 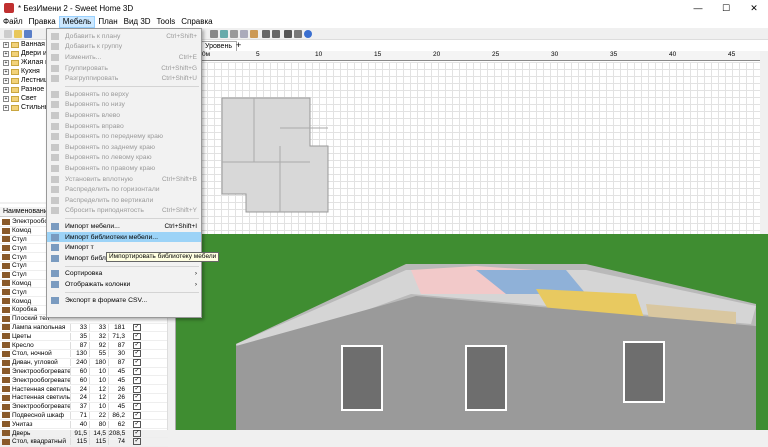 I want to click on table-row: Диван, угловой 240 180 87 ✓, so click(x=84, y=363).